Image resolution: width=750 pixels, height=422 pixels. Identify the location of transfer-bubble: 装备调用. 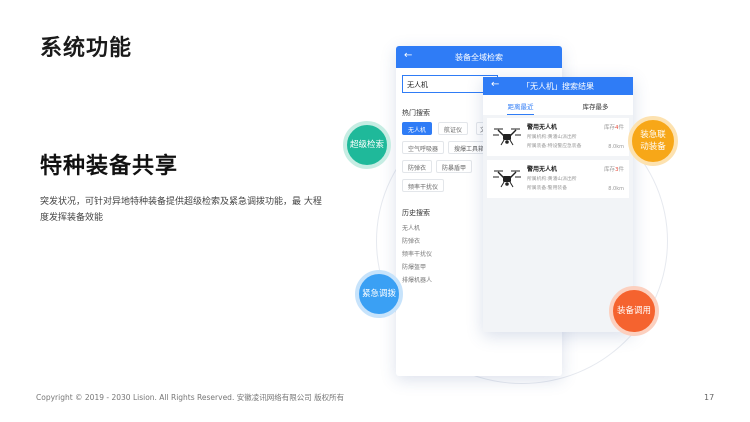
(634, 311).